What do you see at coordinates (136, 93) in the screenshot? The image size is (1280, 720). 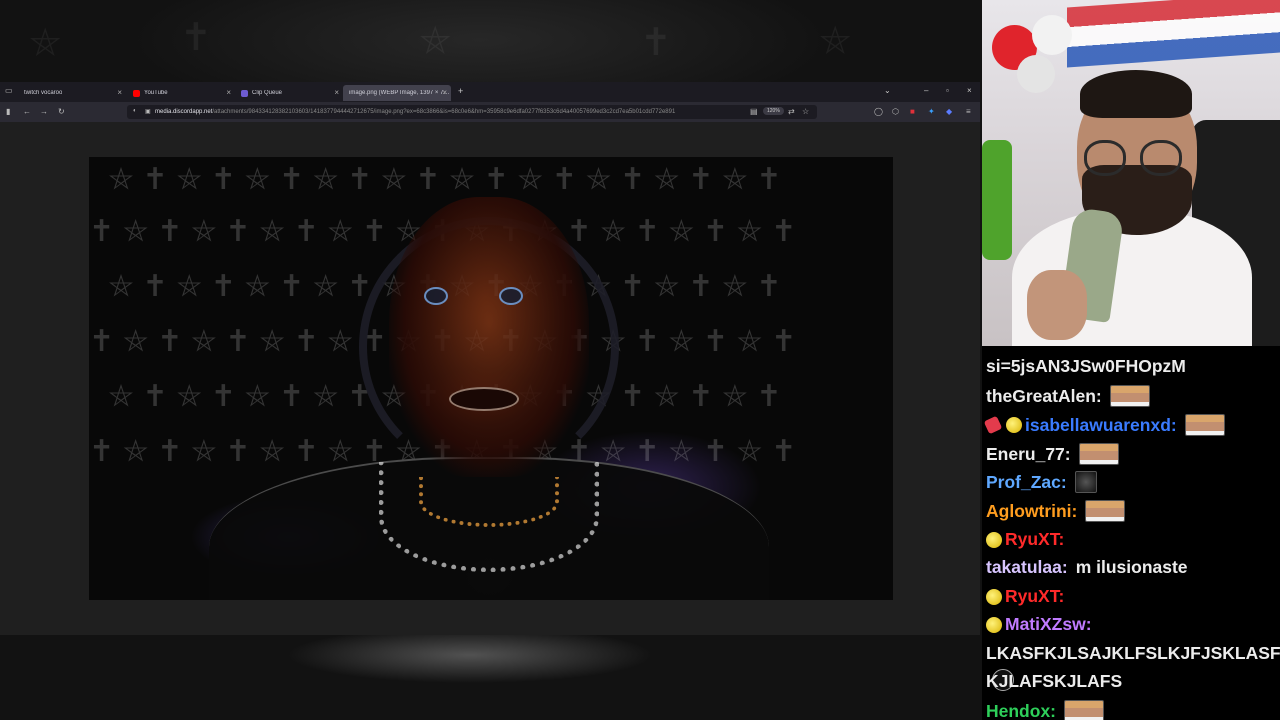 I see `youtube-icon` at bounding box center [136, 93].